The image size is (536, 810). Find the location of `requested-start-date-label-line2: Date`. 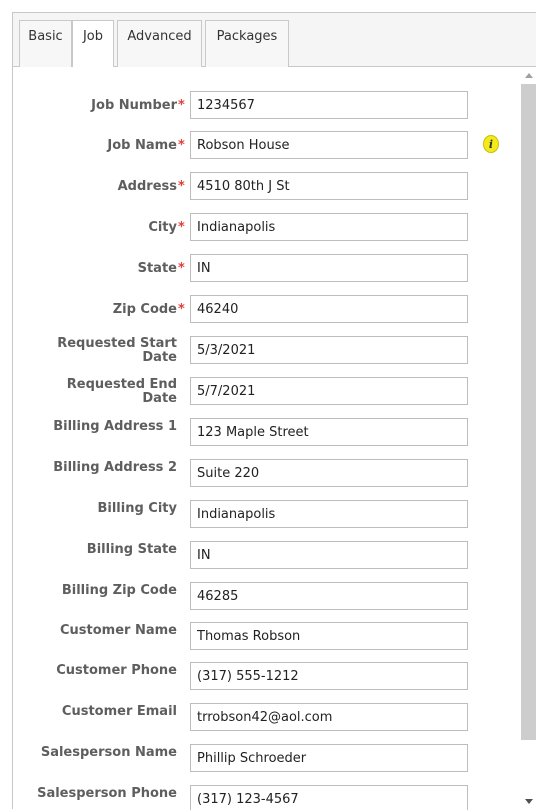

requested-start-date-label-line2: Date is located at coordinates (159, 357).